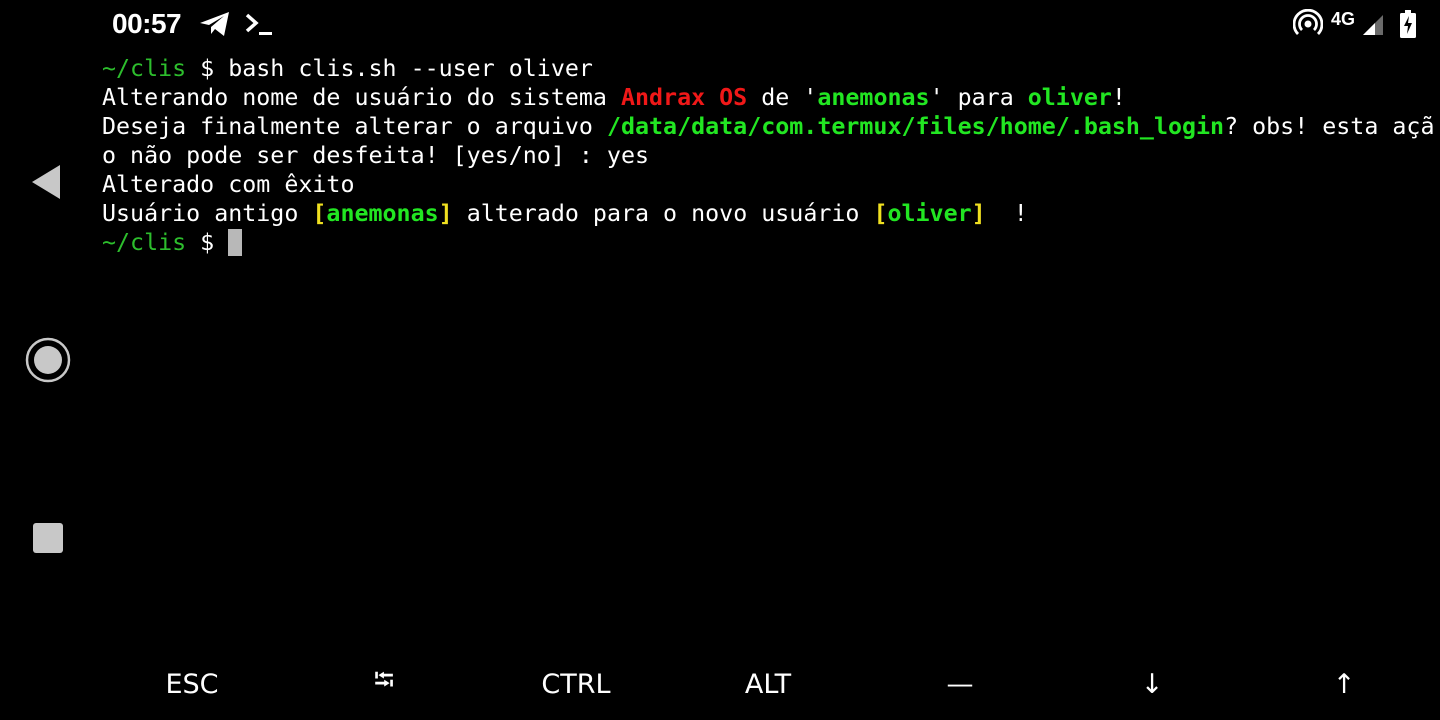 The image size is (1440, 720). What do you see at coordinates (214, 24) in the screenshot?
I see `telegram-icon` at bounding box center [214, 24].